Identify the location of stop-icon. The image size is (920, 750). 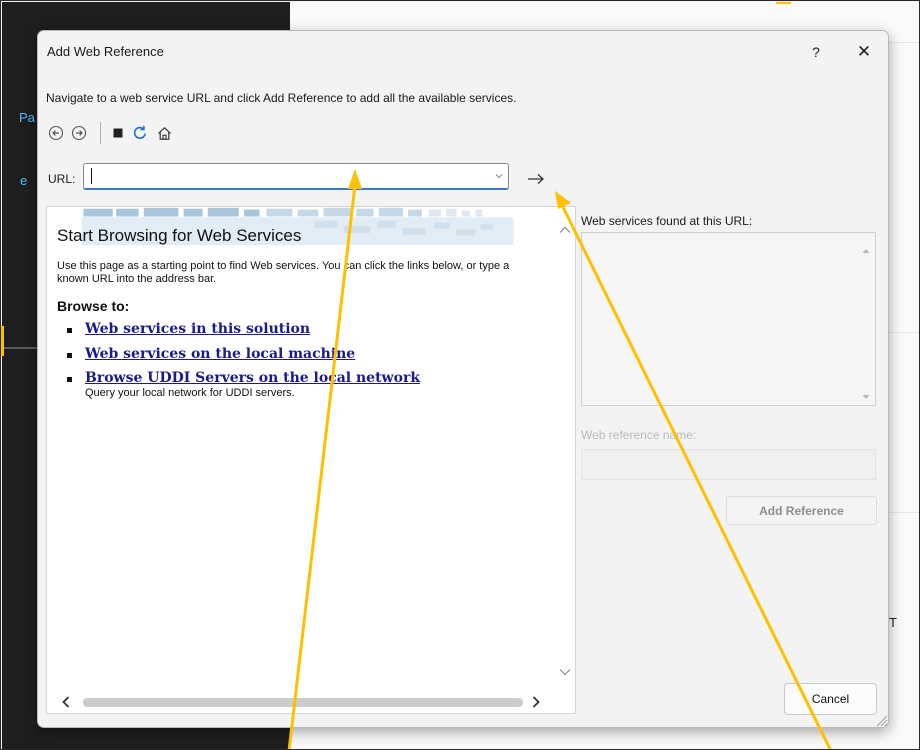
(118, 133).